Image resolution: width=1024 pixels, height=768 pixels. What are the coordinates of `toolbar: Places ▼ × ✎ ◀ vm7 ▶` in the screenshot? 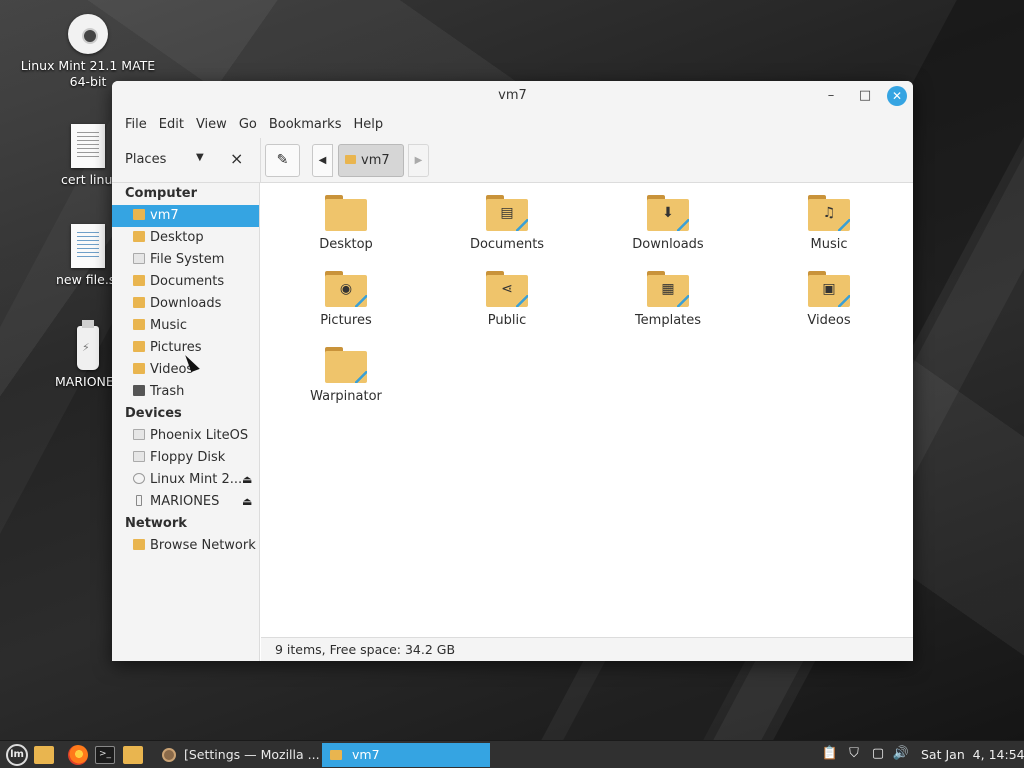 It's located at (512, 160).